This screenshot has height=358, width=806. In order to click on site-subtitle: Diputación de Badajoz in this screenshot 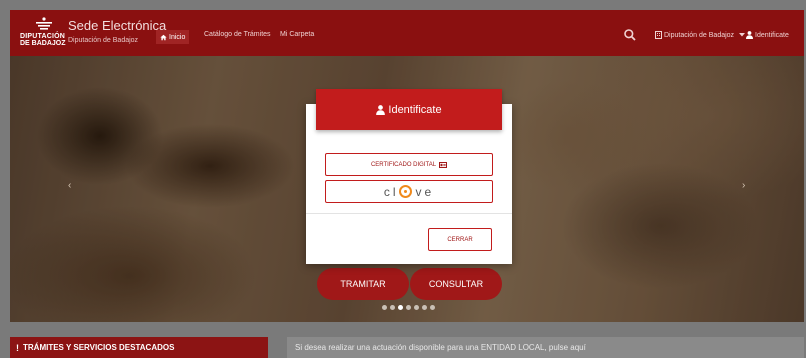, I will do `click(103, 40)`.